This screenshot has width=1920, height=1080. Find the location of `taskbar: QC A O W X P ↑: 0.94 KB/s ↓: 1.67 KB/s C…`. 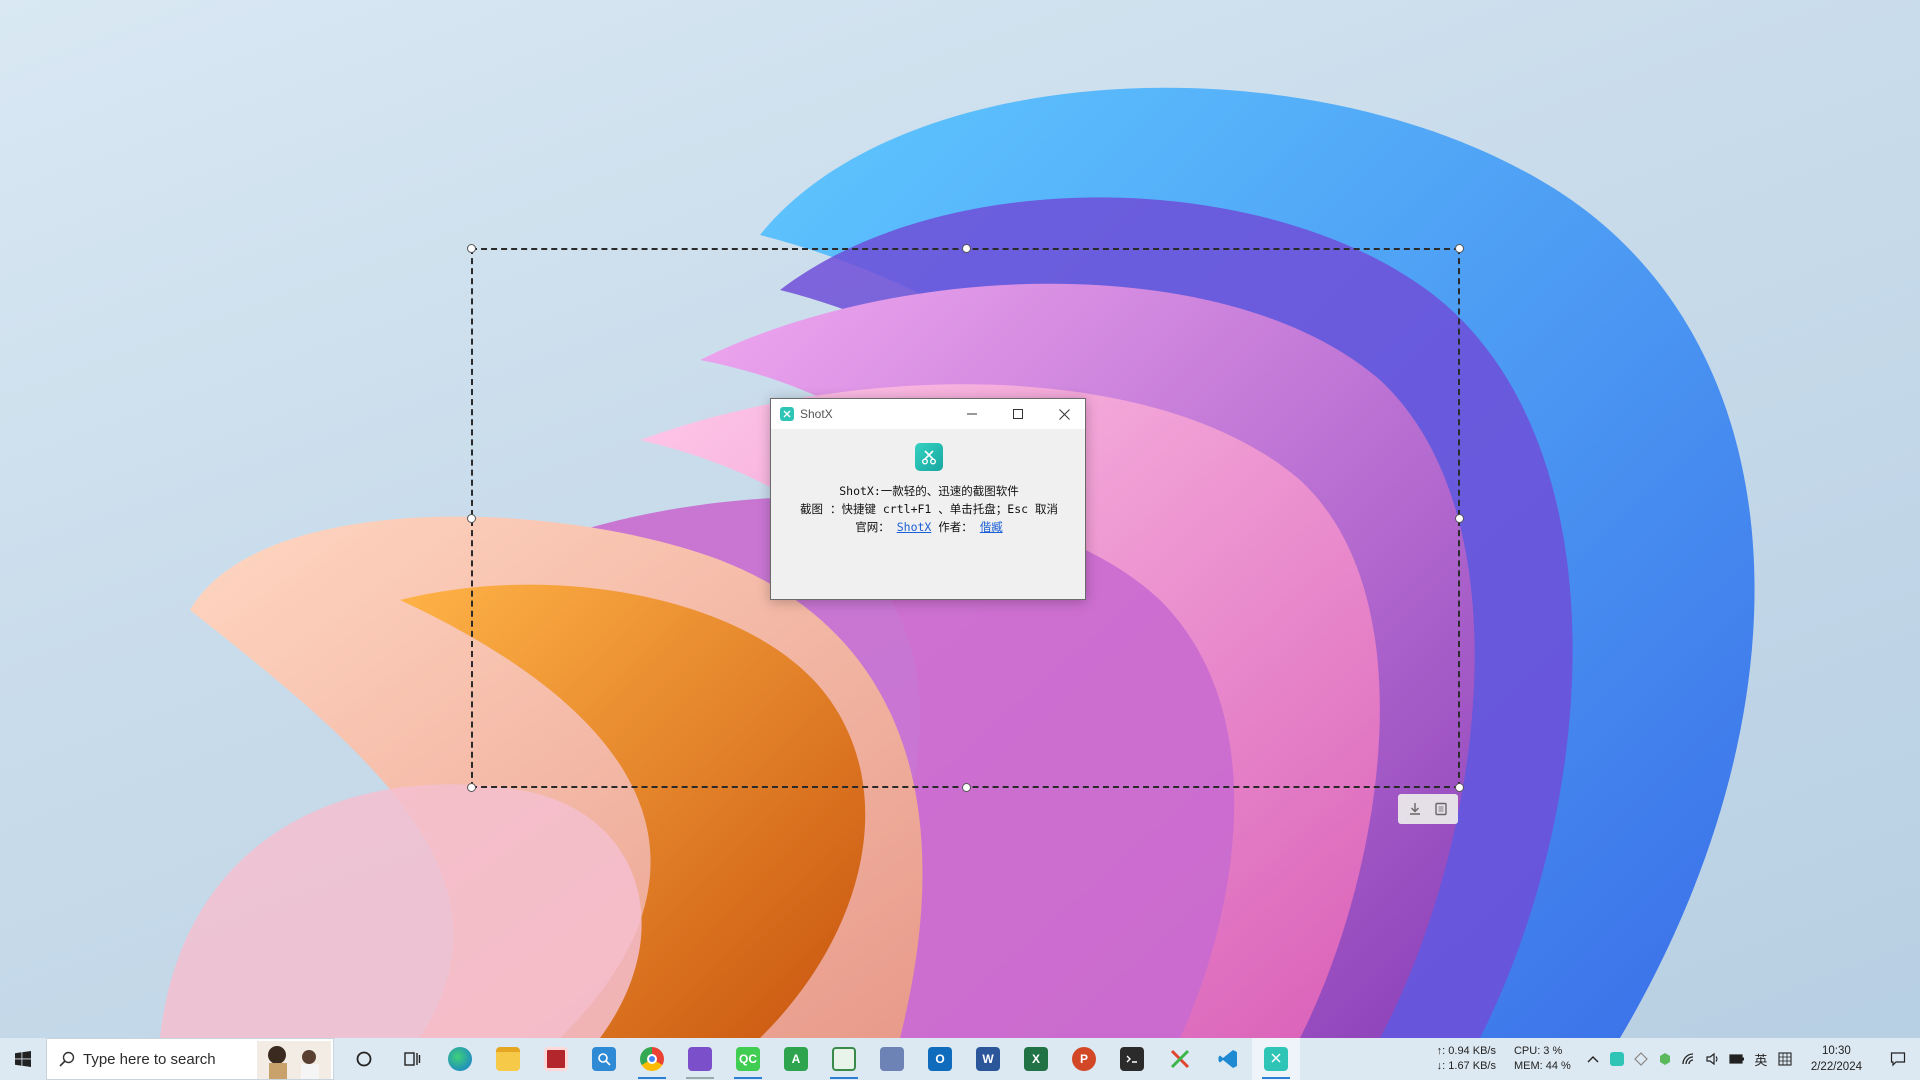

taskbar: QC A O W X P ↑: 0.94 KB/s ↓: 1.67 KB/s C… is located at coordinates (960, 1059).